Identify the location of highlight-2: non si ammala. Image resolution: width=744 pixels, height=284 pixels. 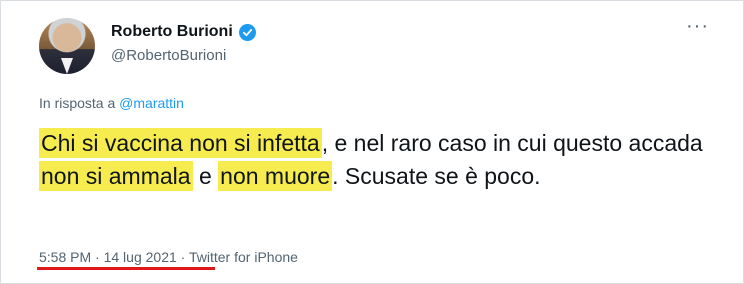
(116, 176).